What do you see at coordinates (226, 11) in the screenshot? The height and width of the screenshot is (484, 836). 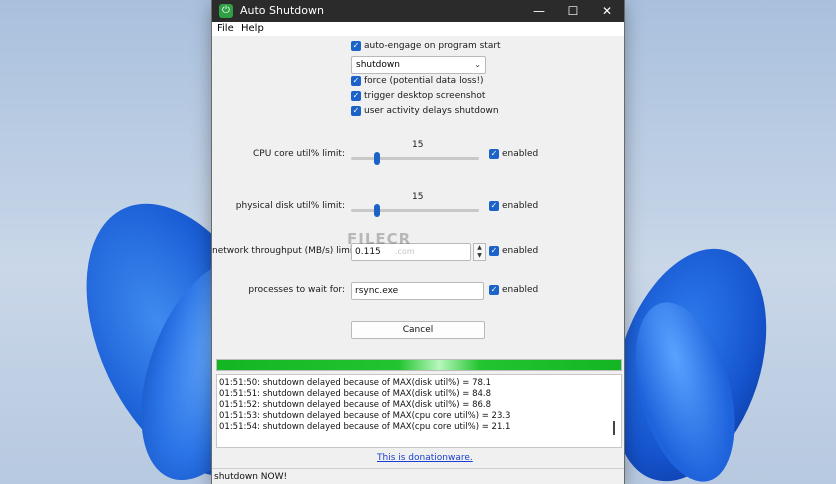 I see `power-icon: ⏻` at bounding box center [226, 11].